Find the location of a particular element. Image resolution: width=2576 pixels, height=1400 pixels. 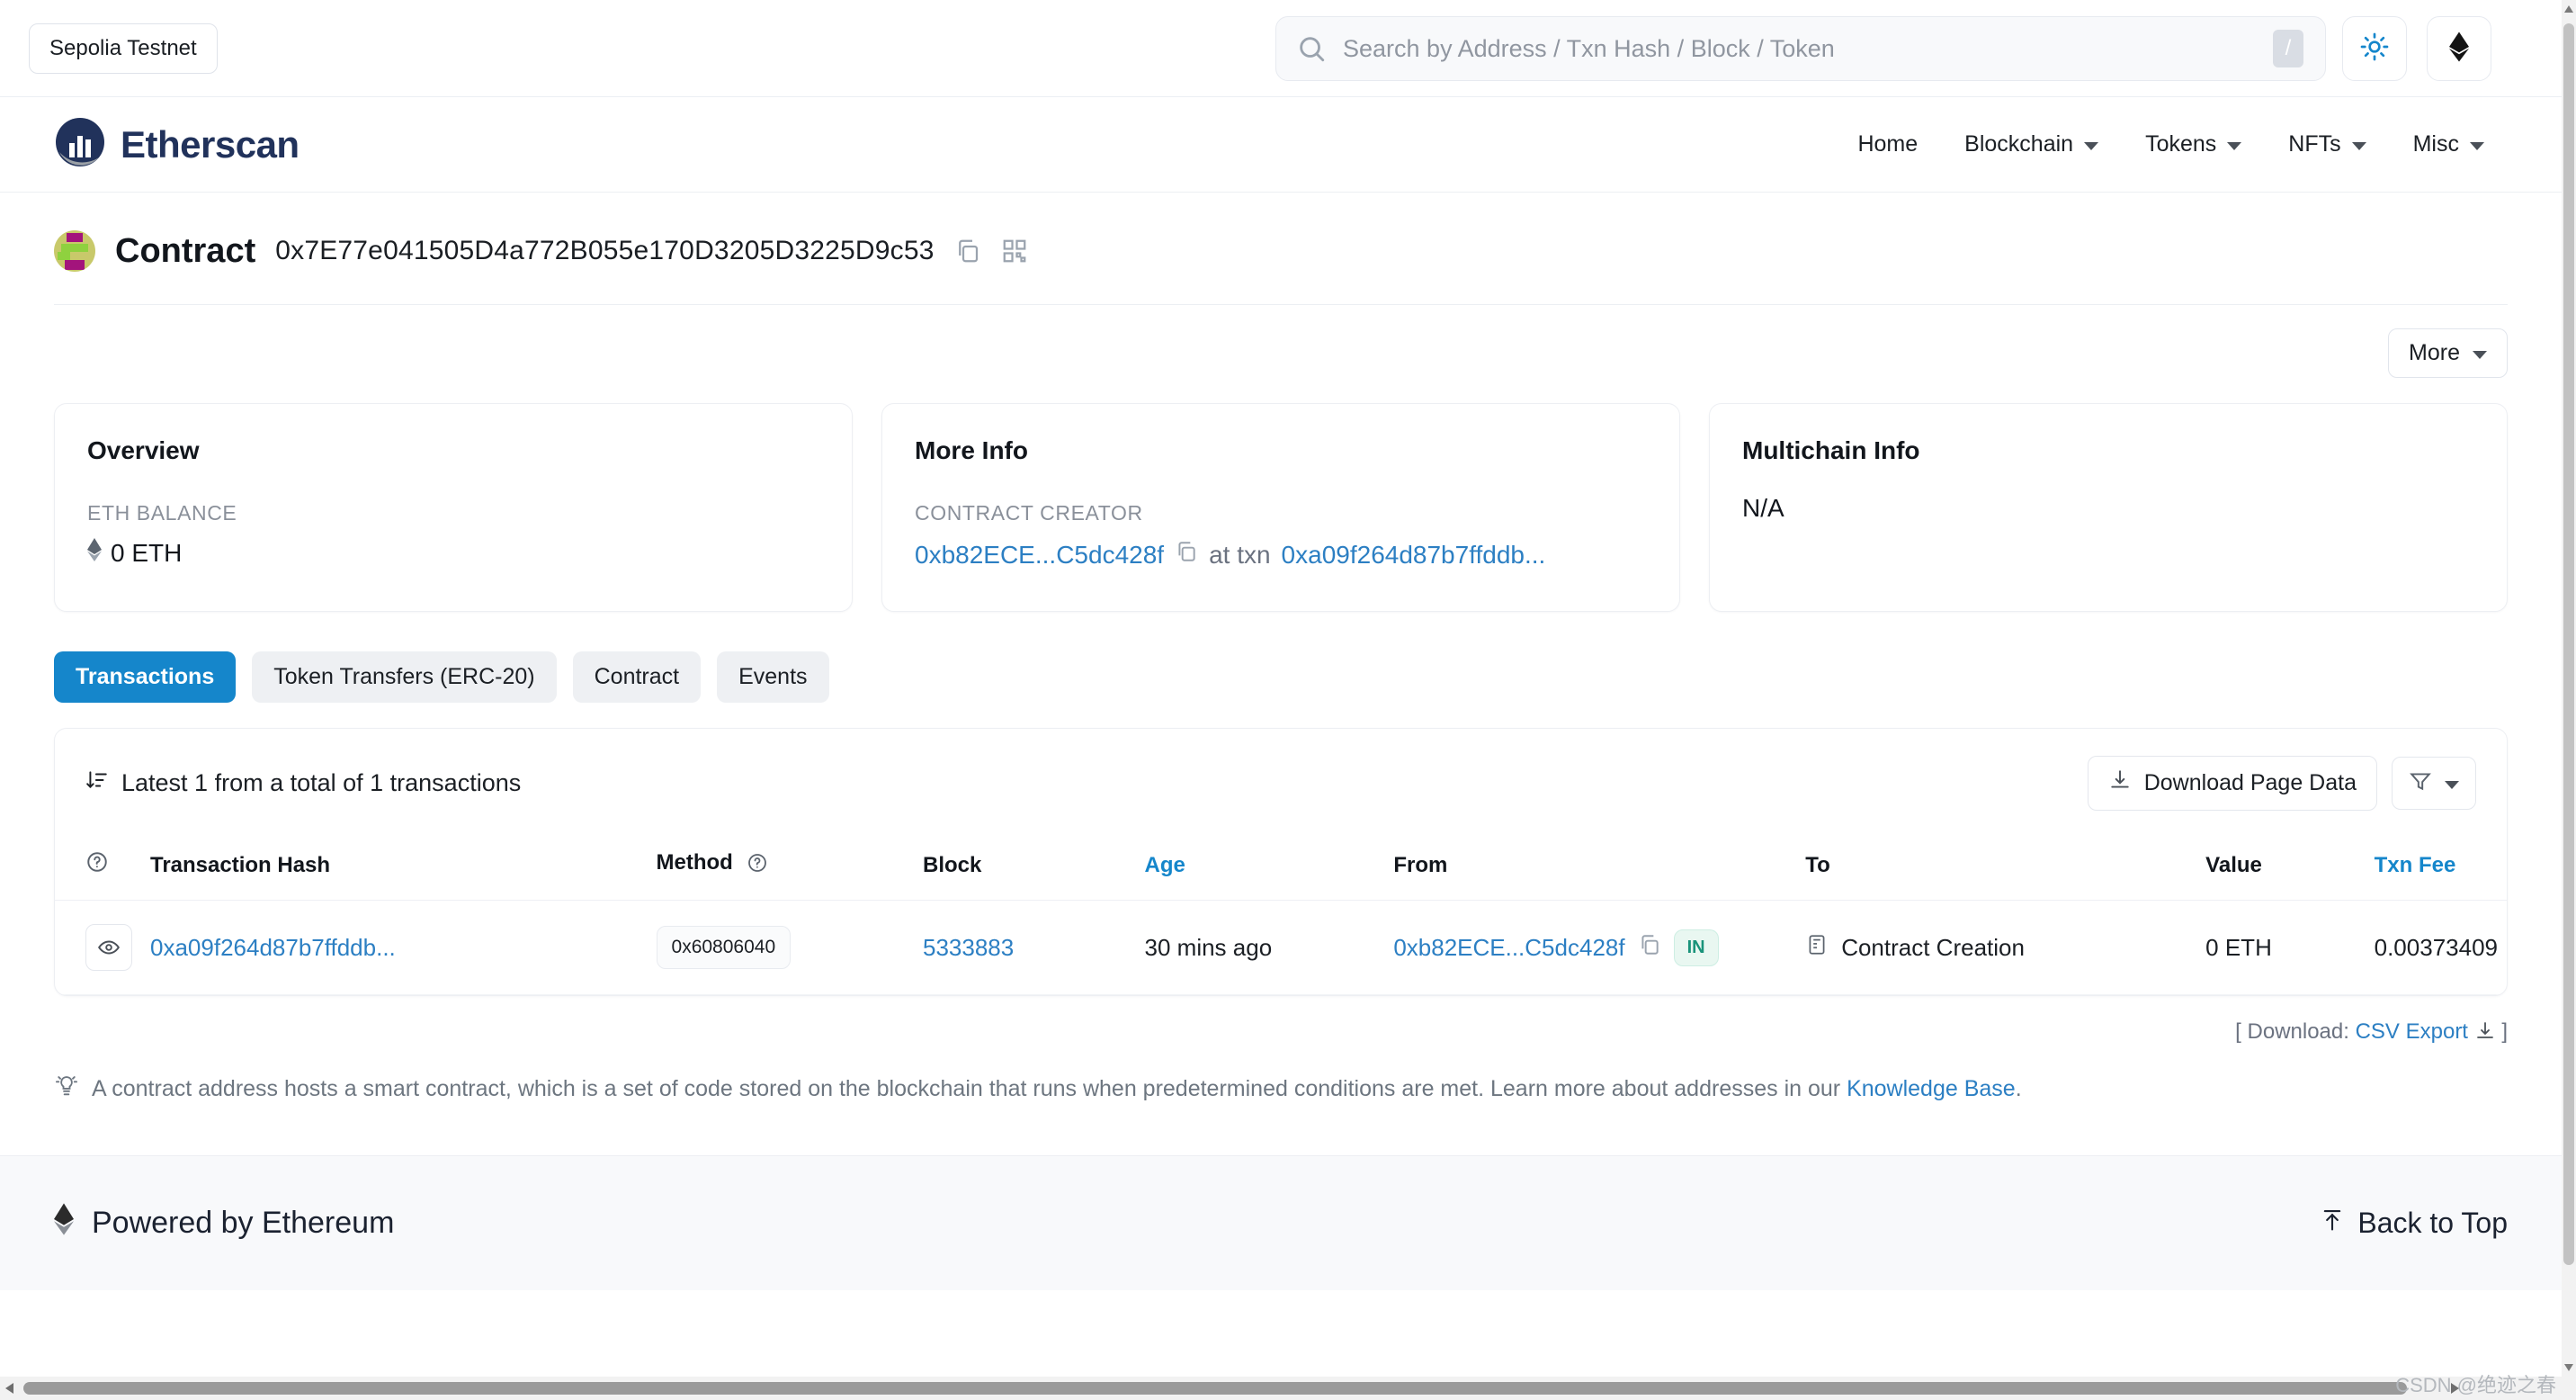

nav-item-blockchain: Blockchain is located at coordinates (2031, 144).